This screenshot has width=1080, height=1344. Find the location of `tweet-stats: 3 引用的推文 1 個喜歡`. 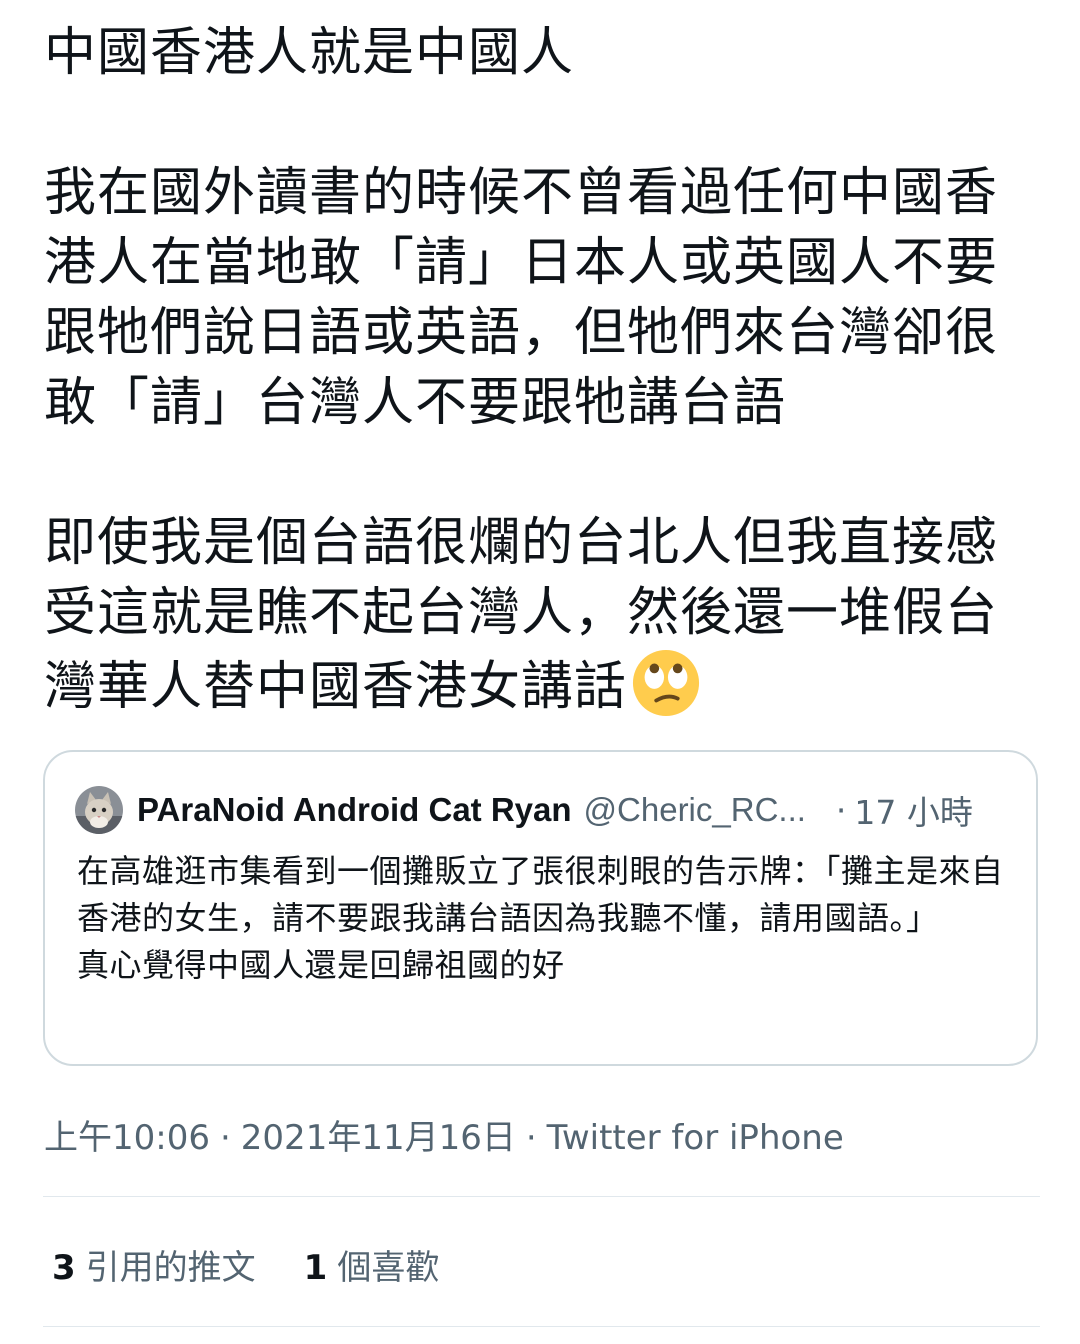

tweet-stats: 3 引用的推文 1 個喜歡 is located at coordinates (245, 1264).